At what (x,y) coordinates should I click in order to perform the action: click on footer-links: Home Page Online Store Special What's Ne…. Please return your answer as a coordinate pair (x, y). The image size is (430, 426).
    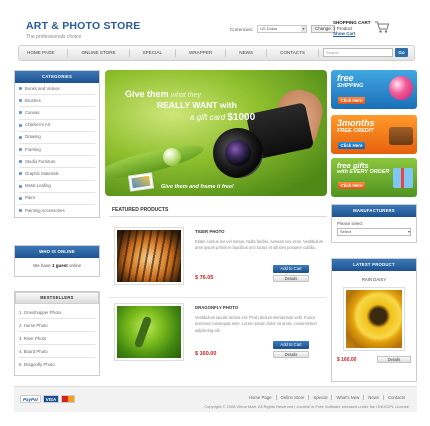
    Looking at the image, I should click on (327, 397).